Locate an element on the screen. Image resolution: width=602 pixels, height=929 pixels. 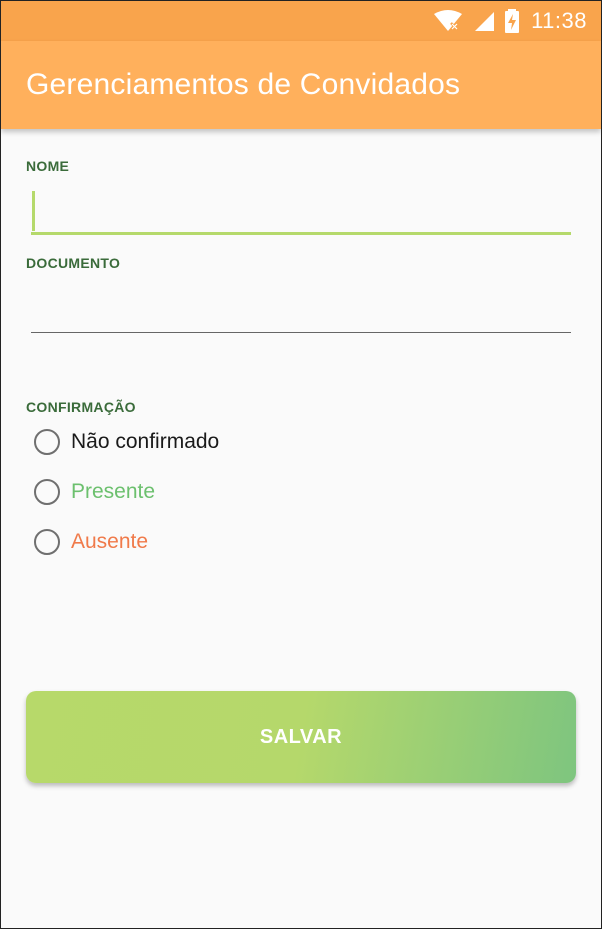
radio-label-present: Presente is located at coordinates (113, 491).